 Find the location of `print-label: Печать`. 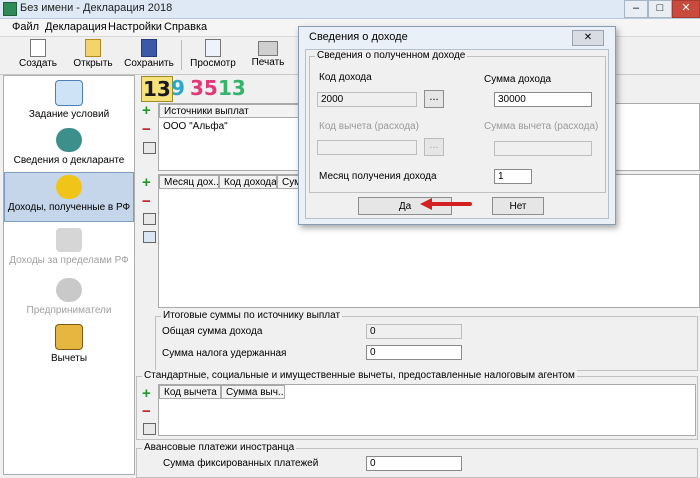

print-label: Печать is located at coordinates (268, 62).